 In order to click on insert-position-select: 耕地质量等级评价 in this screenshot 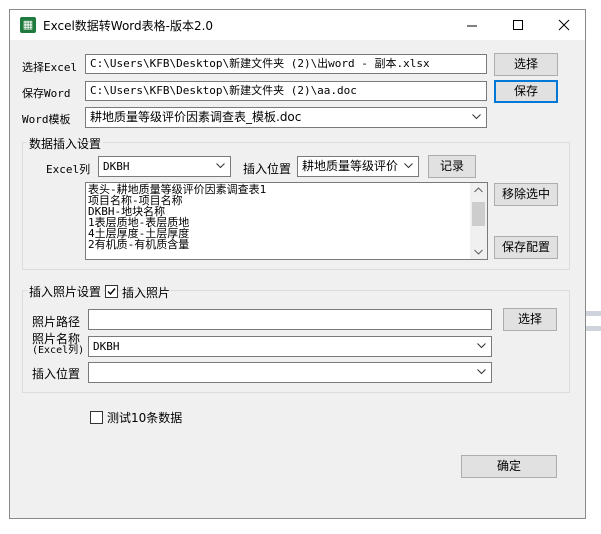, I will do `click(358, 166)`.